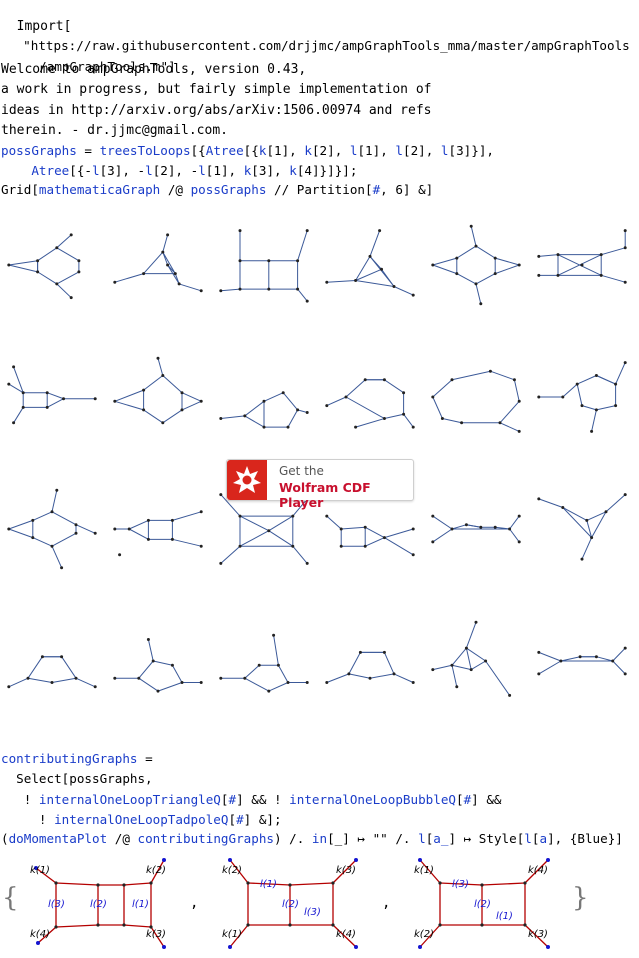  Describe the element at coordinates (145, 150) in the screenshot. I see `treestoloops-symbol: treesToLoops` at that location.